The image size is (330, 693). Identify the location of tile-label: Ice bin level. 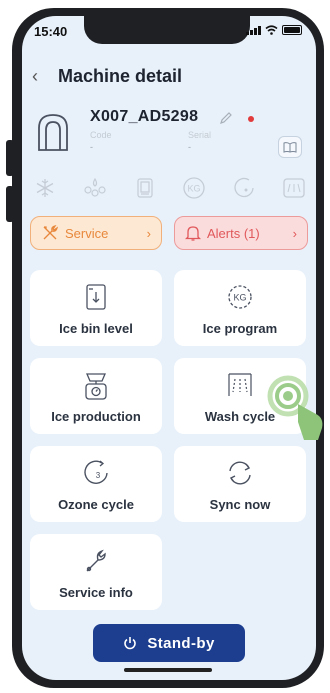
(96, 328).